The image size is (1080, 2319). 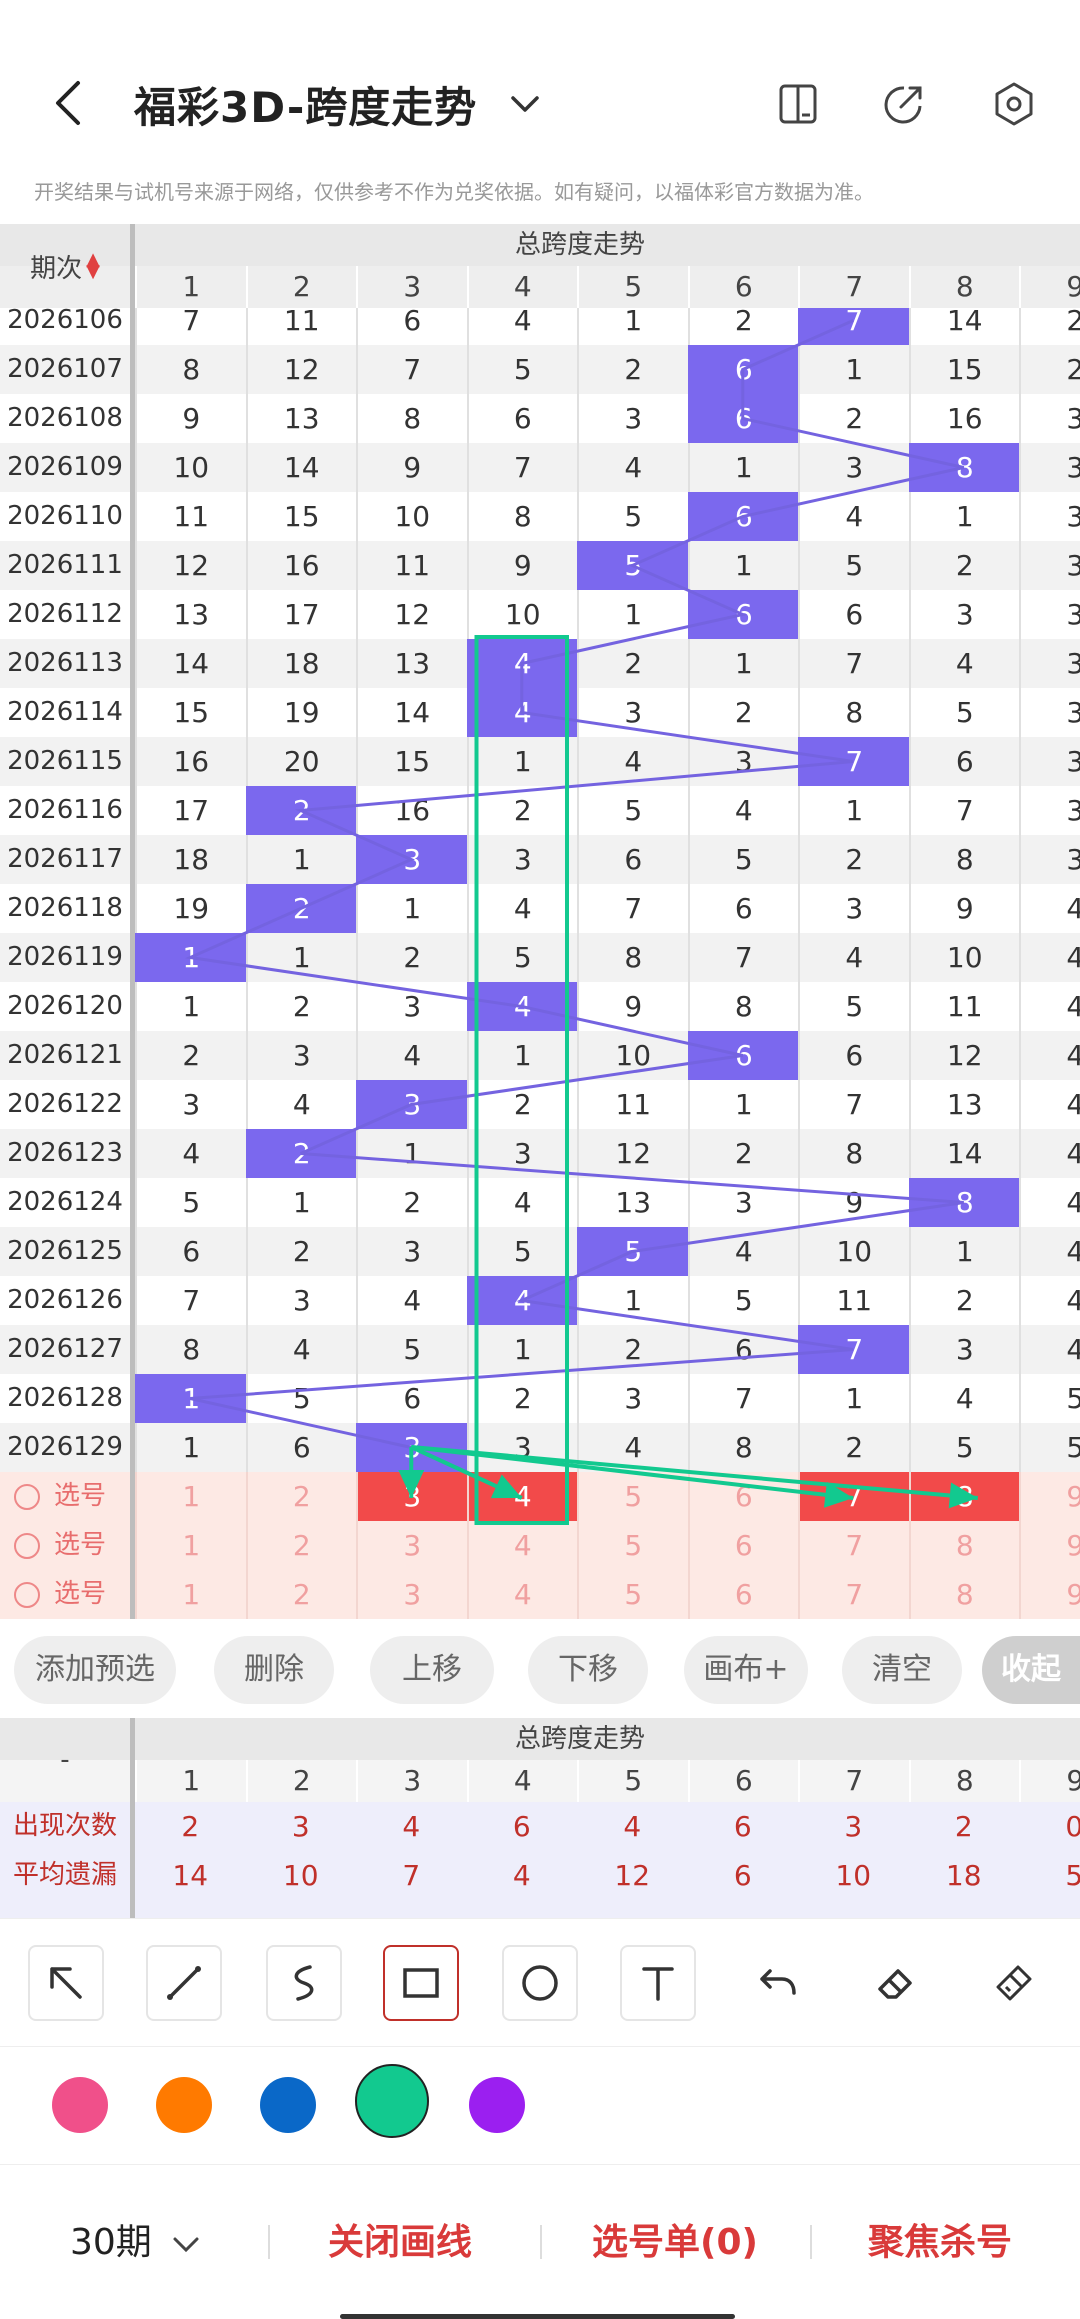 What do you see at coordinates (588, 1670) in the screenshot?
I see `move-down-button: 下移` at bounding box center [588, 1670].